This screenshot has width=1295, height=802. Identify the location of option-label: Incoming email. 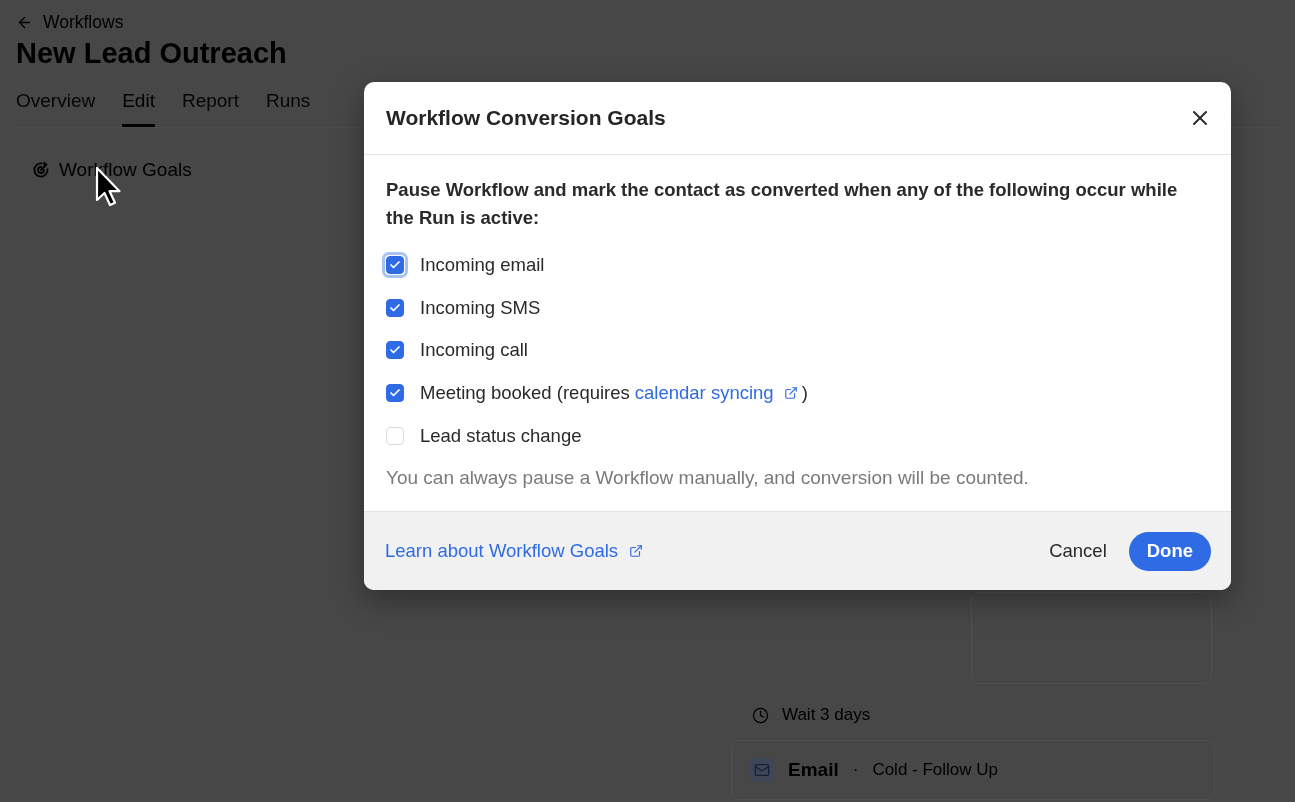
(482, 265).